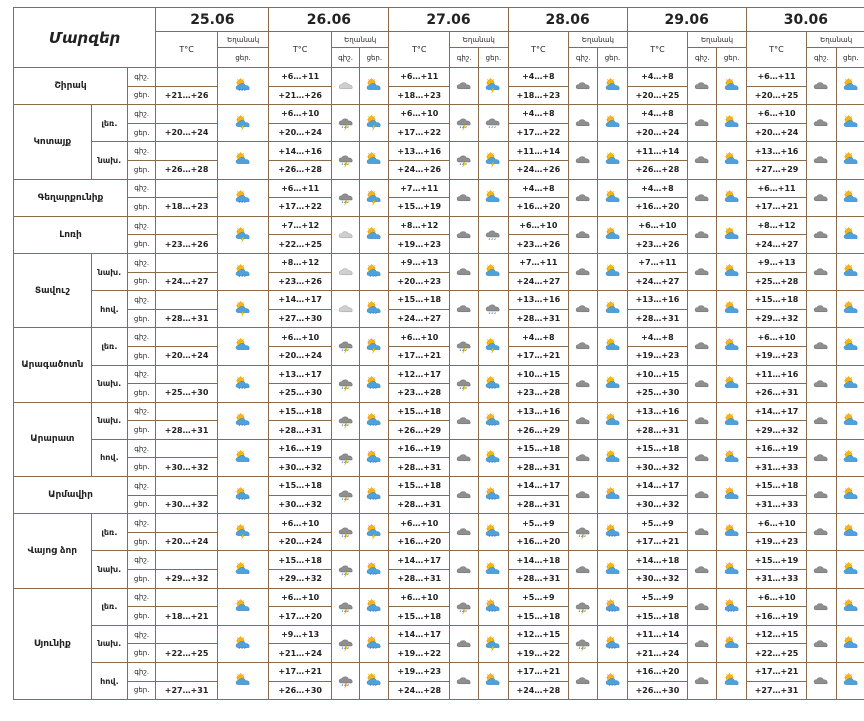 The height and width of the screenshot is (721, 864). What do you see at coordinates (538, 262) in the screenshot?
I see `temperature-range: +7…+11` at bounding box center [538, 262].